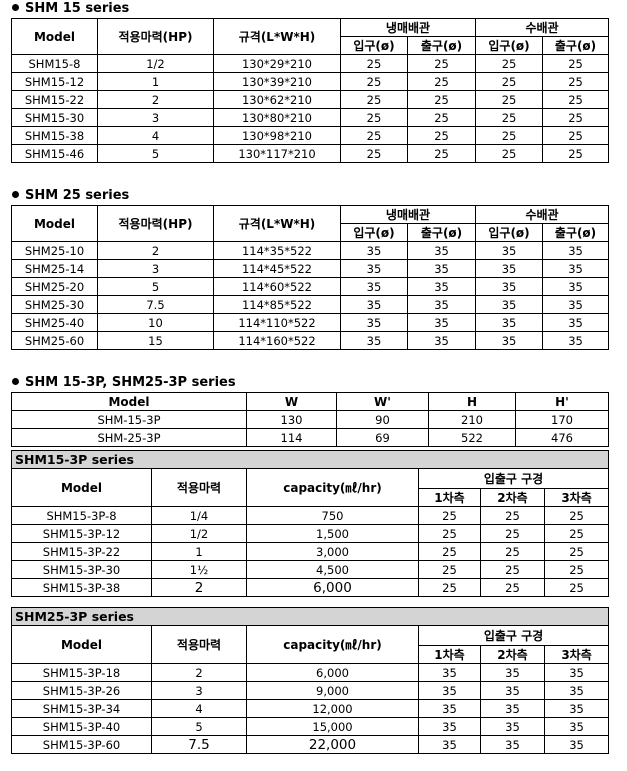  What do you see at coordinates (15, 194) in the screenshot?
I see `bullet-icon` at bounding box center [15, 194].